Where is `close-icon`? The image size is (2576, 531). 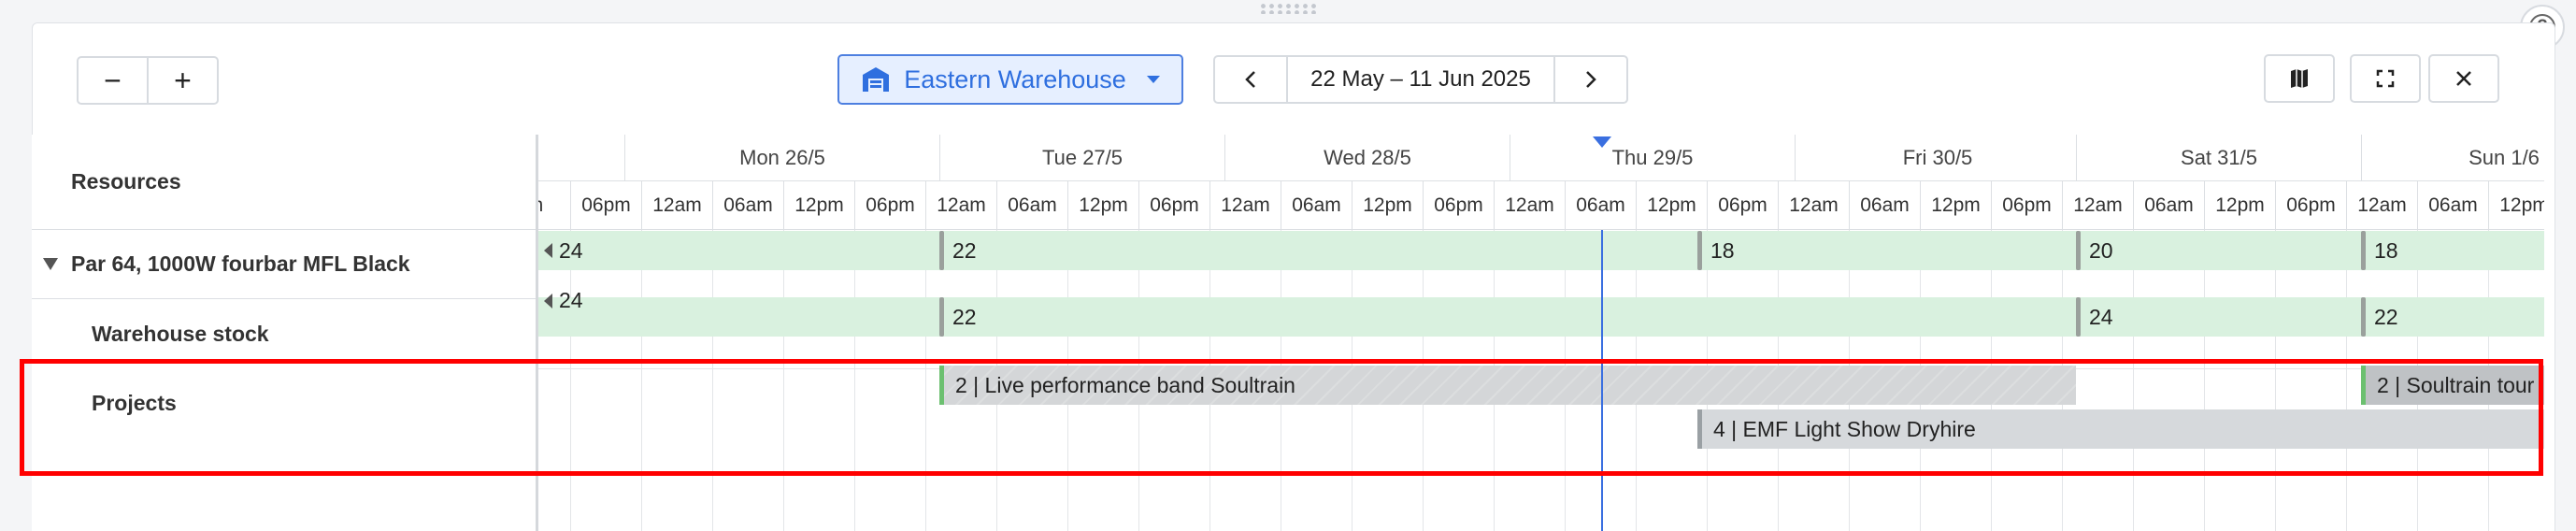 close-icon is located at coordinates (2463, 78).